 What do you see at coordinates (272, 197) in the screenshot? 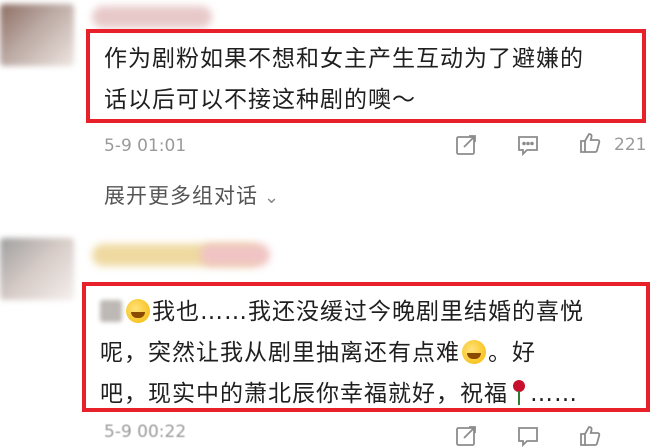
I see `chevron-down-icon: ⌄` at bounding box center [272, 197].